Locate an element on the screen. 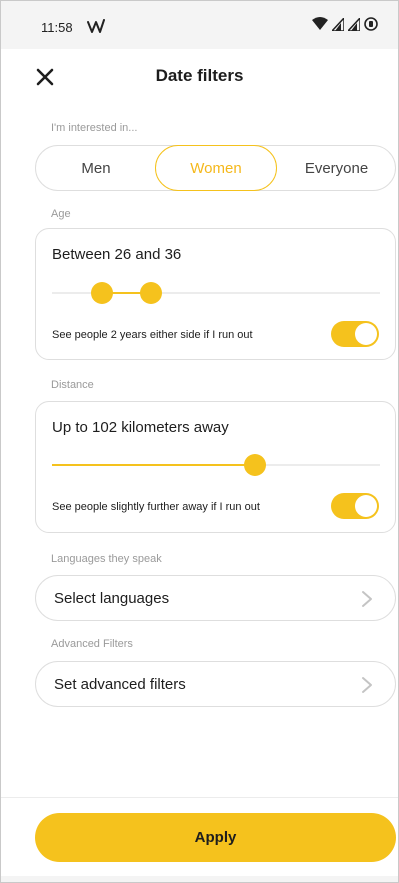 The image size is (399, 883). option-women: Women is located at coordinates (216, 168).